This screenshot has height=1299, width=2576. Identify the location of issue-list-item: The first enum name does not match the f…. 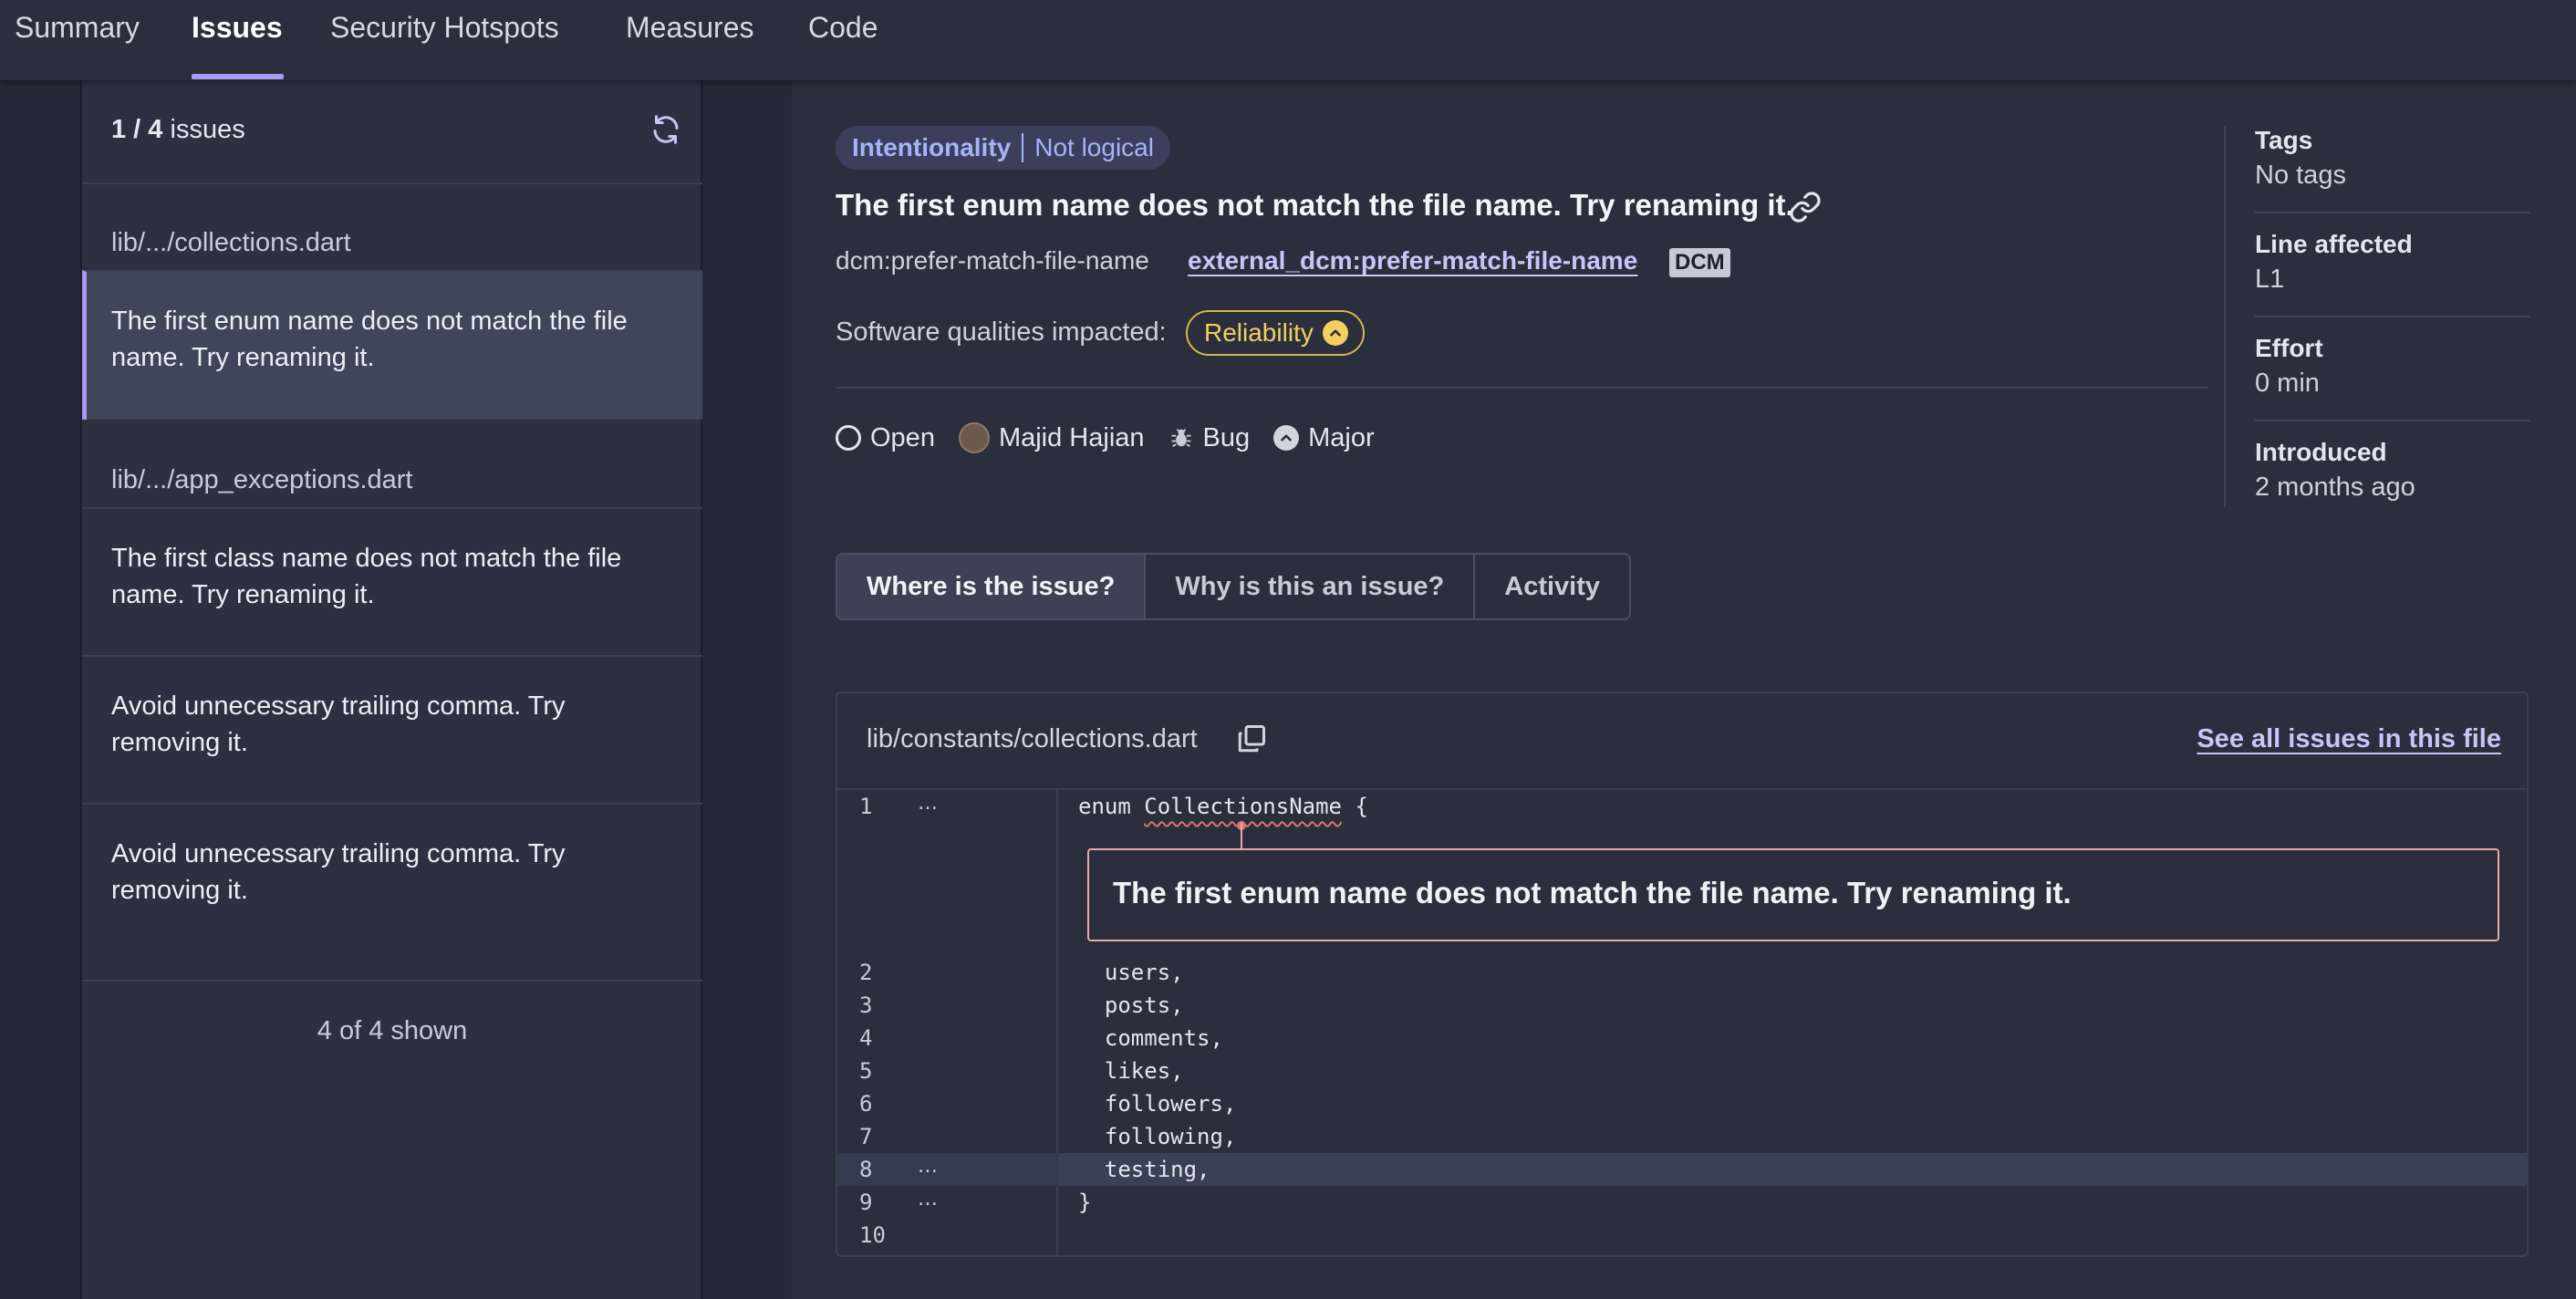
(392, 345).